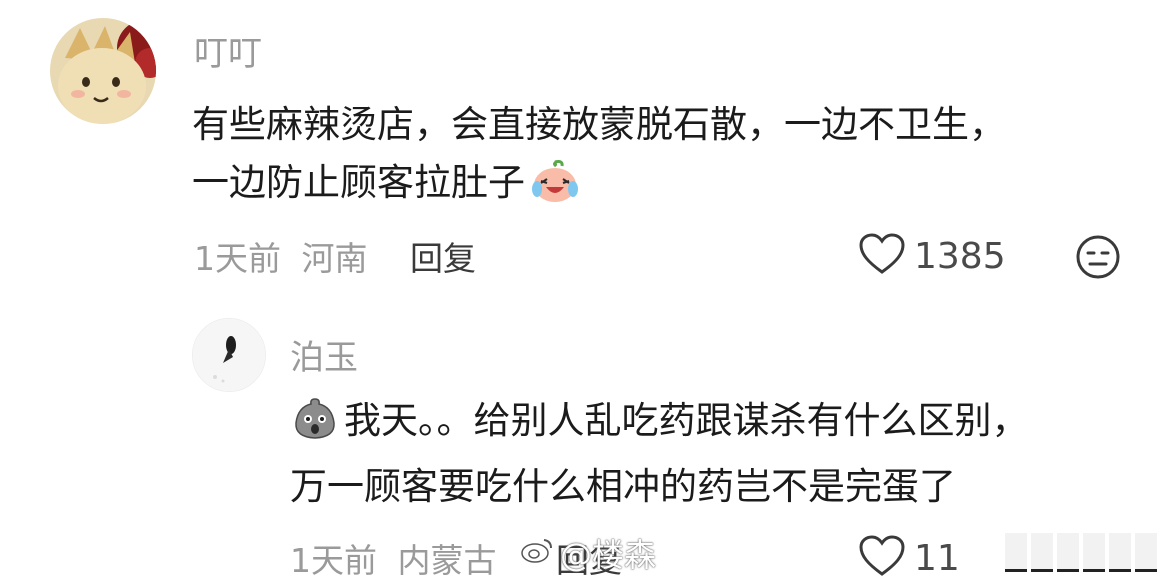  Describe the element at coordinates (608, 555) in the screenshot. I see `watermark-text: @楼森` at that location.